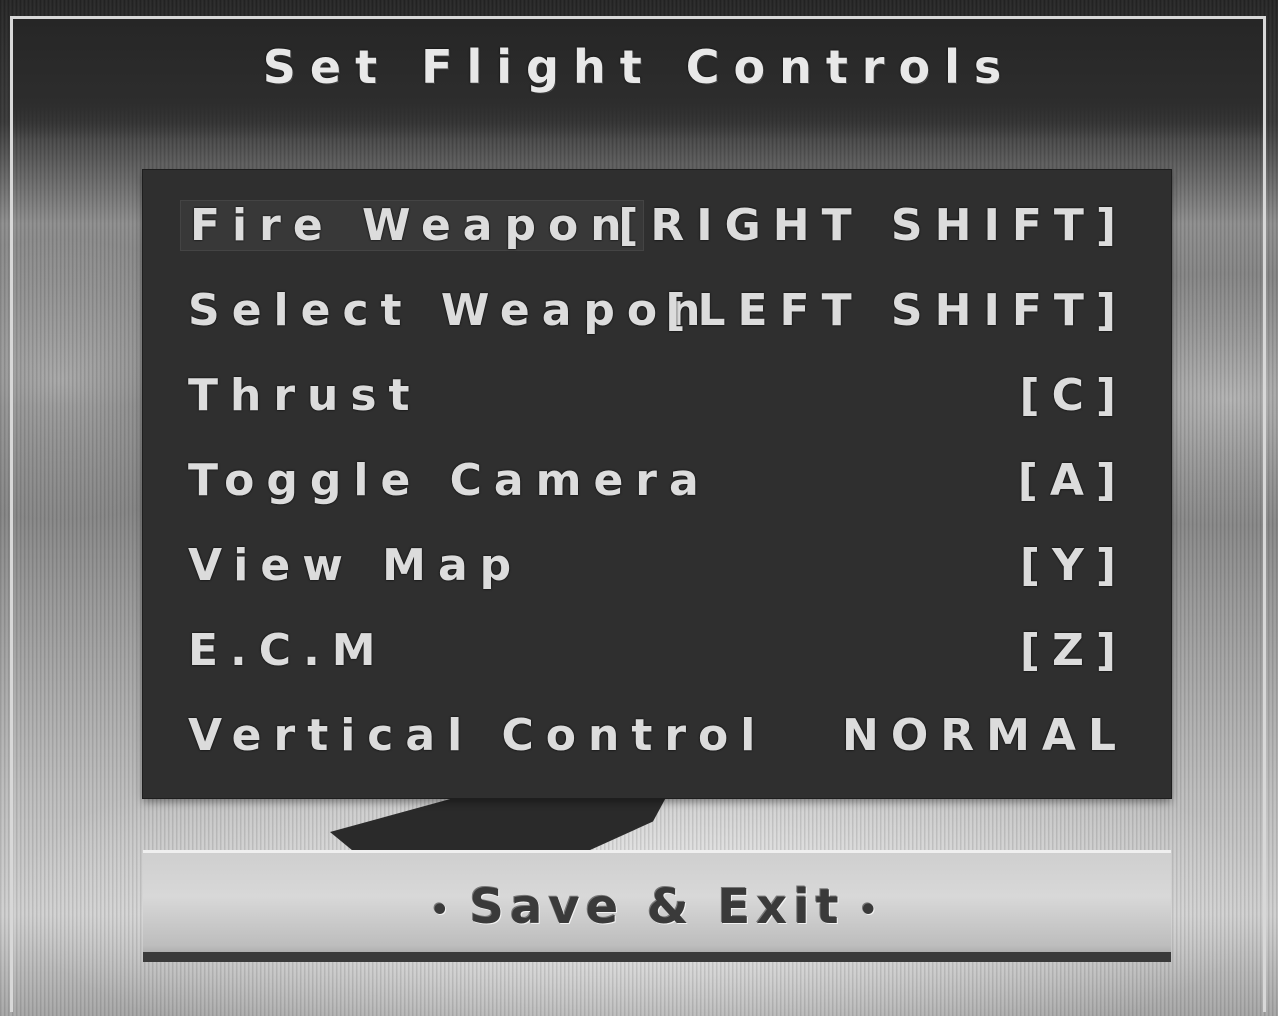 The height and width of the screenshot is (1016, 1278). What do you see at coordinates (873, 225) in the screenshot?
I see `control-key-binding: [RIGHT SHIFT]` at bounding box center [873, 225].